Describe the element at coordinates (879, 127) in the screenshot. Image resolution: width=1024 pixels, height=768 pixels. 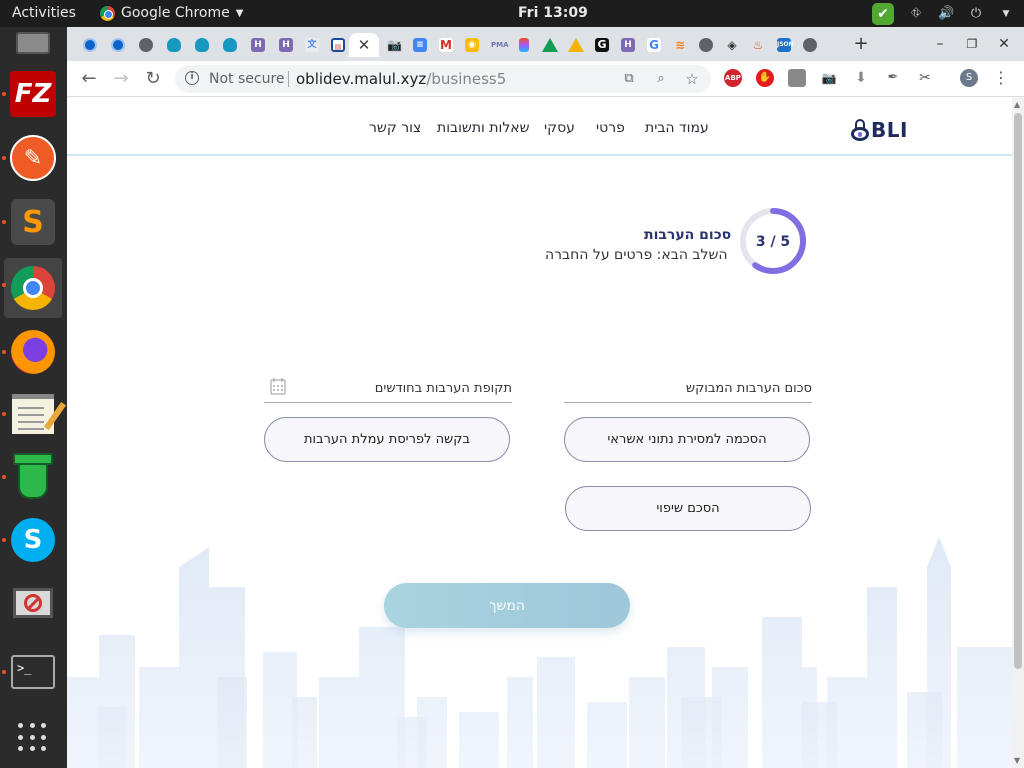
I see `obli-logo: BLI` at that location.